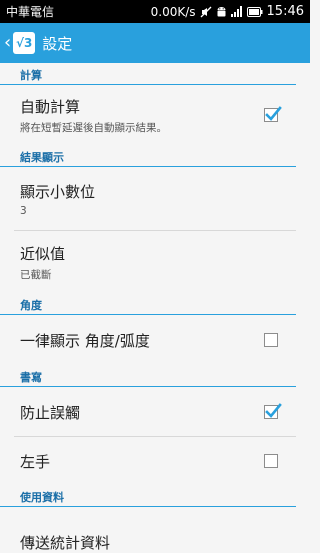 The height and width of the screenshot is (553, 320). What do you see at coordinates (93, 127) in the screenshot?
I see `pref-auto-calc-summary: 將在短暫延遲後自動顯示結果。` at bounding box center [93, 127].